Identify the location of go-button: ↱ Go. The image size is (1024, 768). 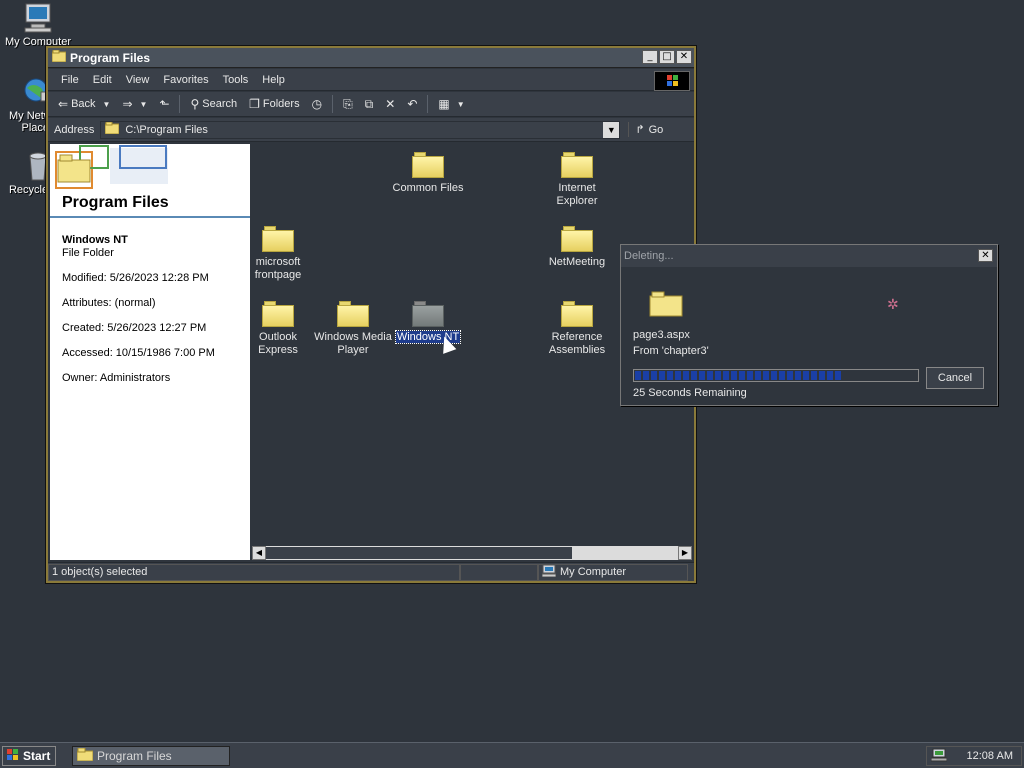
(648, 129).